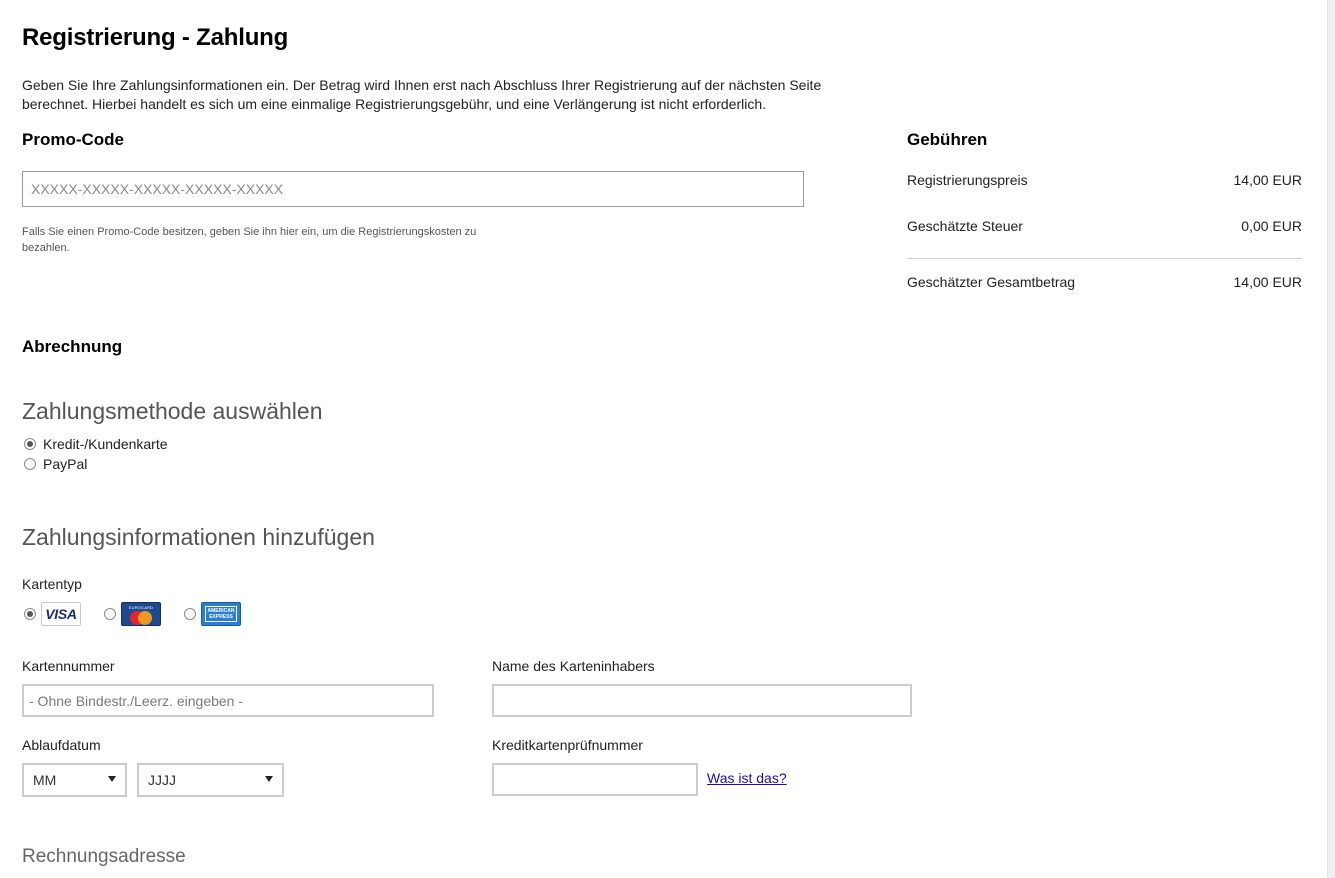 Image resolution: width=1335 pixels, height=878 pixels. I want to click on radio-amex, so click(190, 614).